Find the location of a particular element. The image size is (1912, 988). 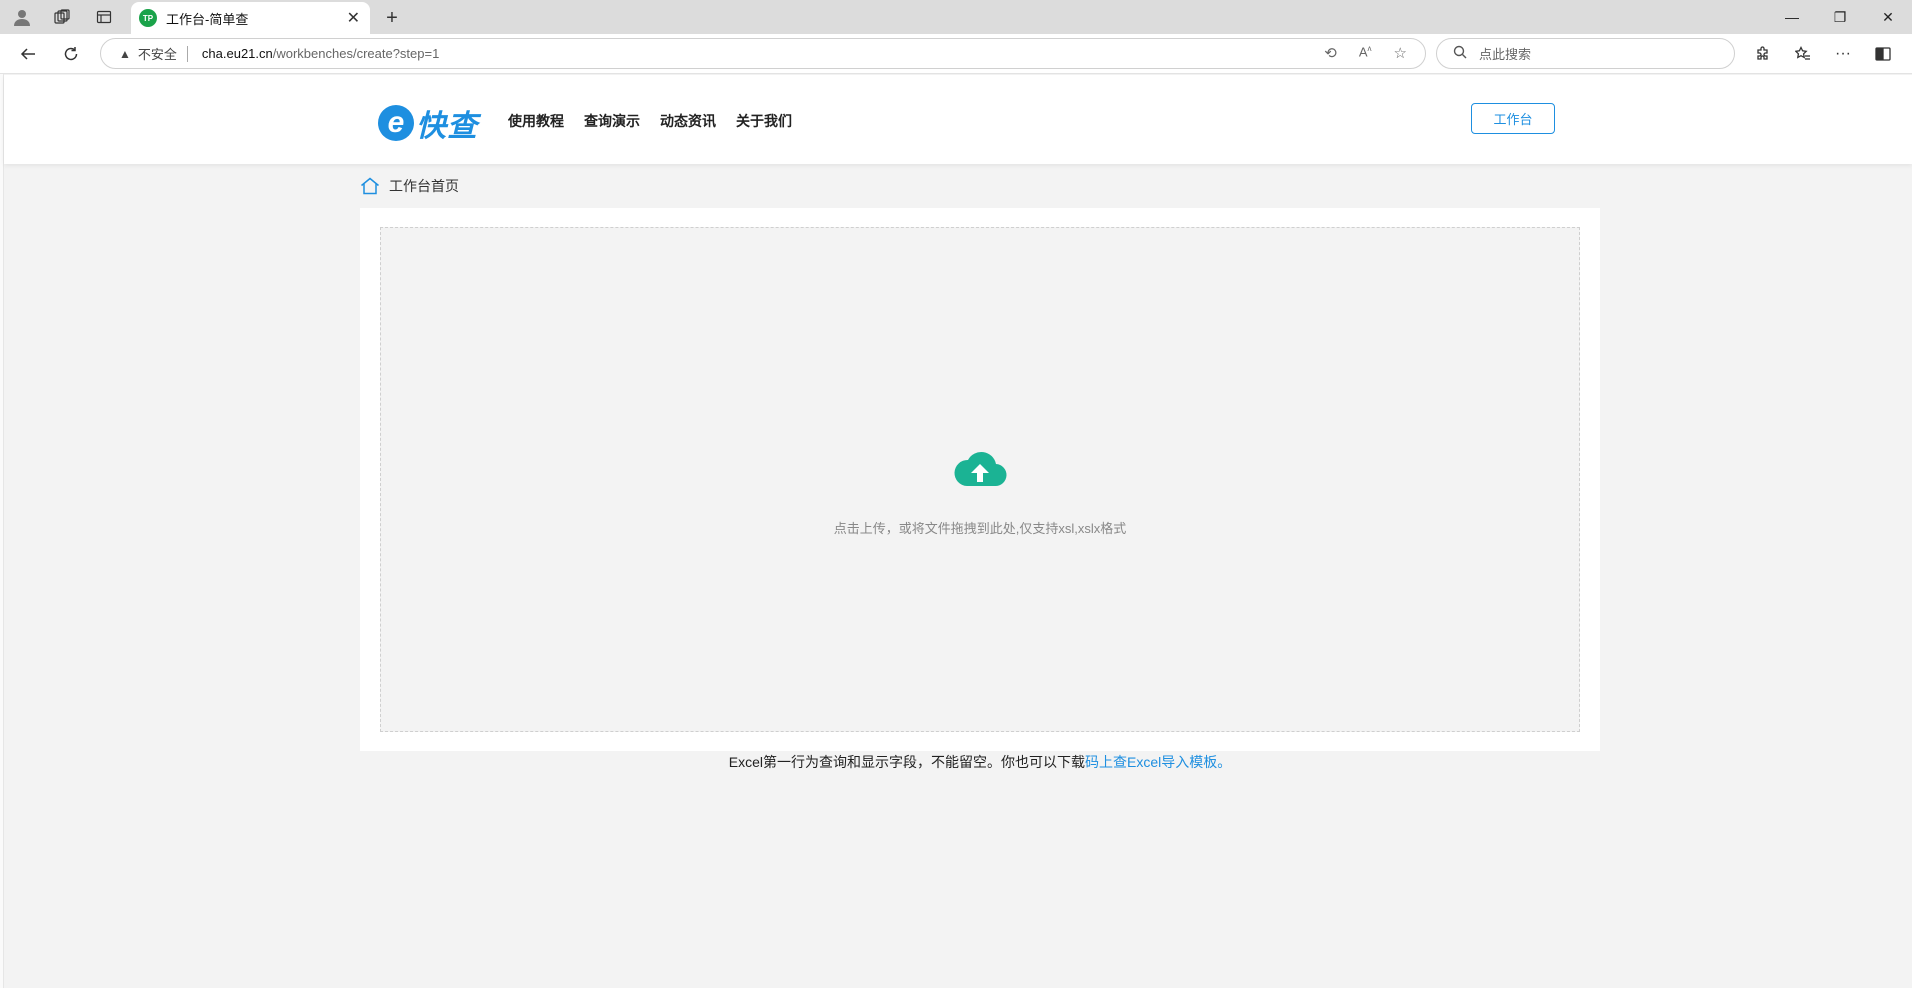

page-left-edge is located at coordinates (2, 531).